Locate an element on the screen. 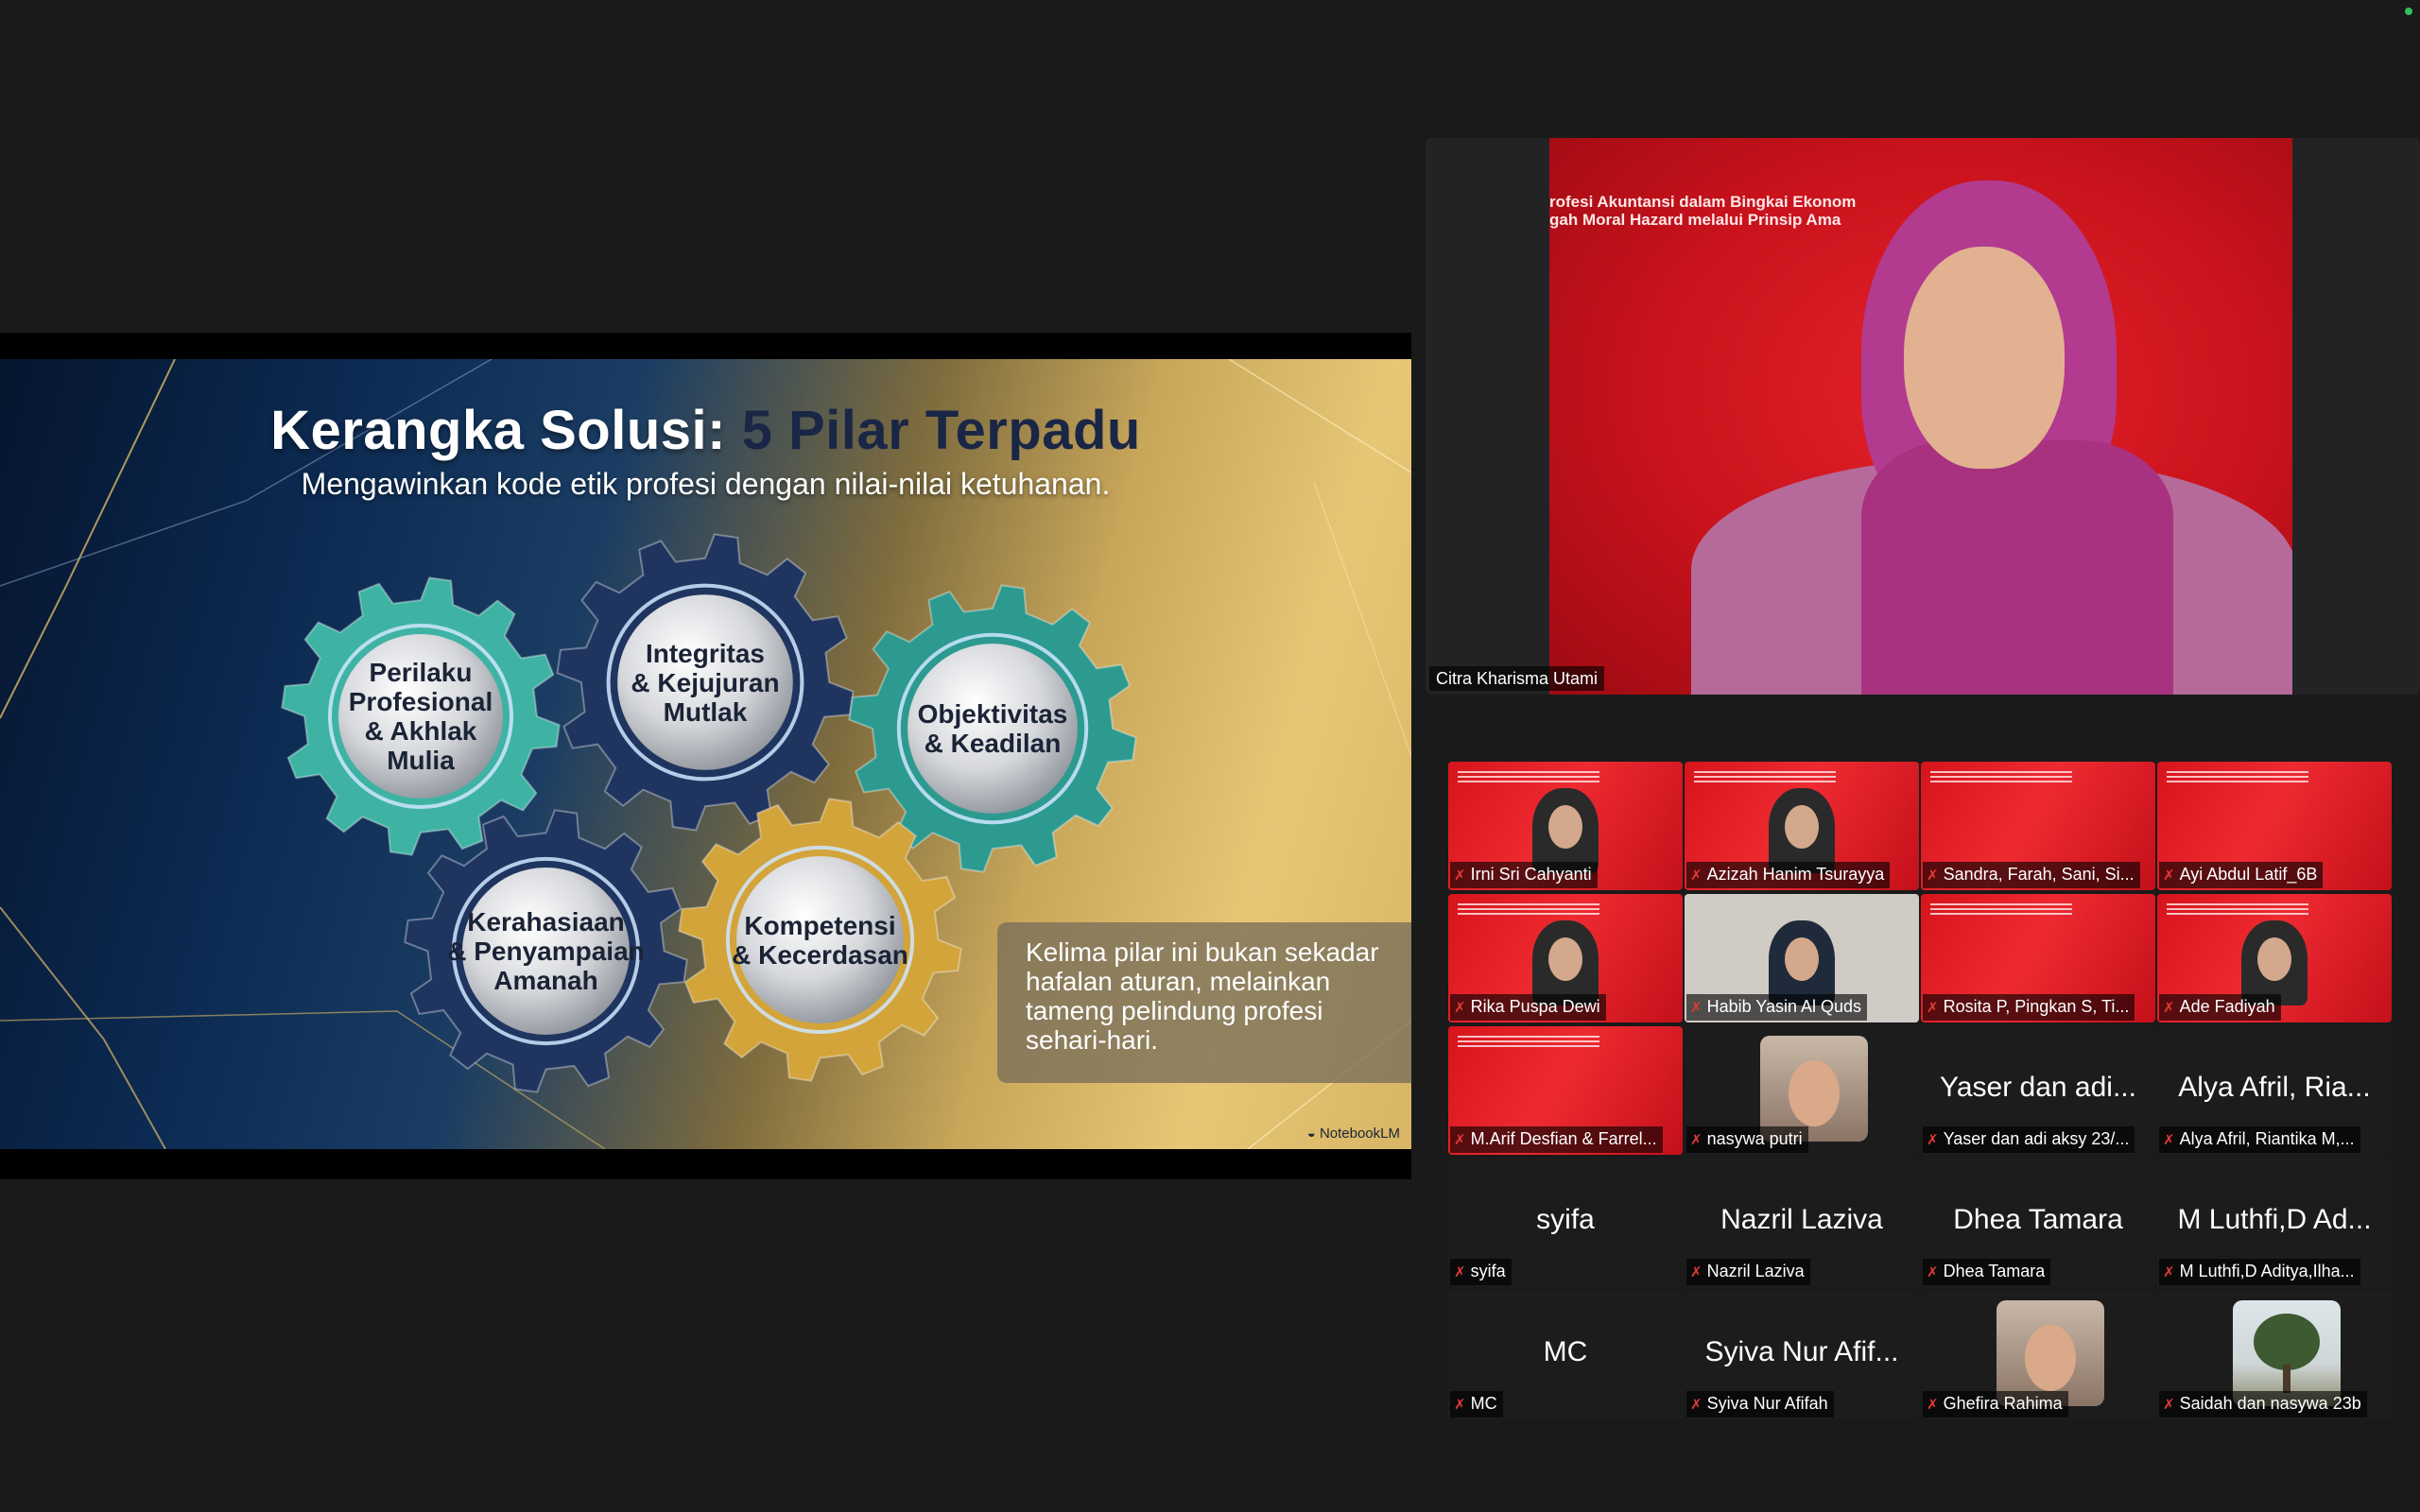 This screenshot has width=2420, height=1512. speaker-face is located at coordinates (1984, 358).